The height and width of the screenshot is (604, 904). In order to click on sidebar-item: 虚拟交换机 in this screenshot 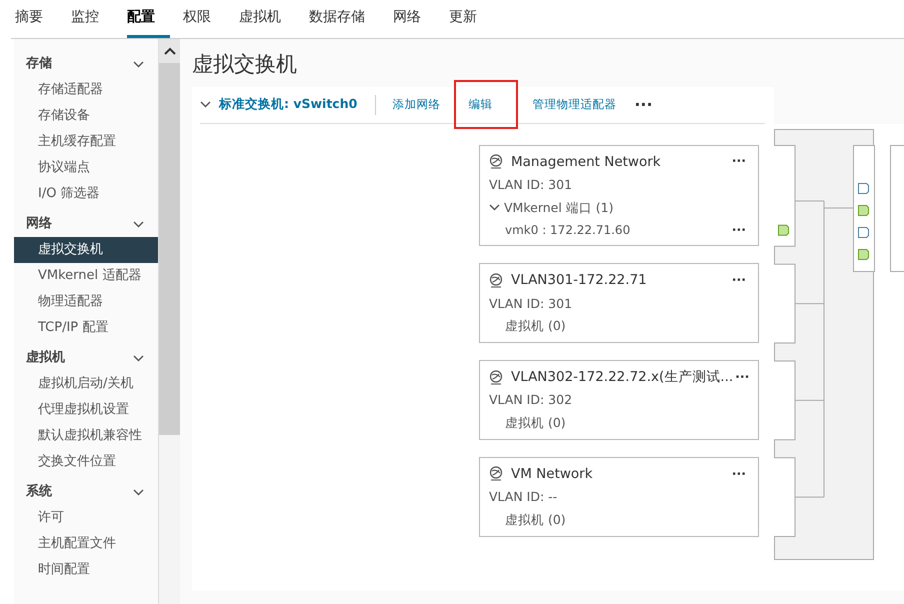, I will do `click(86, 250)`.